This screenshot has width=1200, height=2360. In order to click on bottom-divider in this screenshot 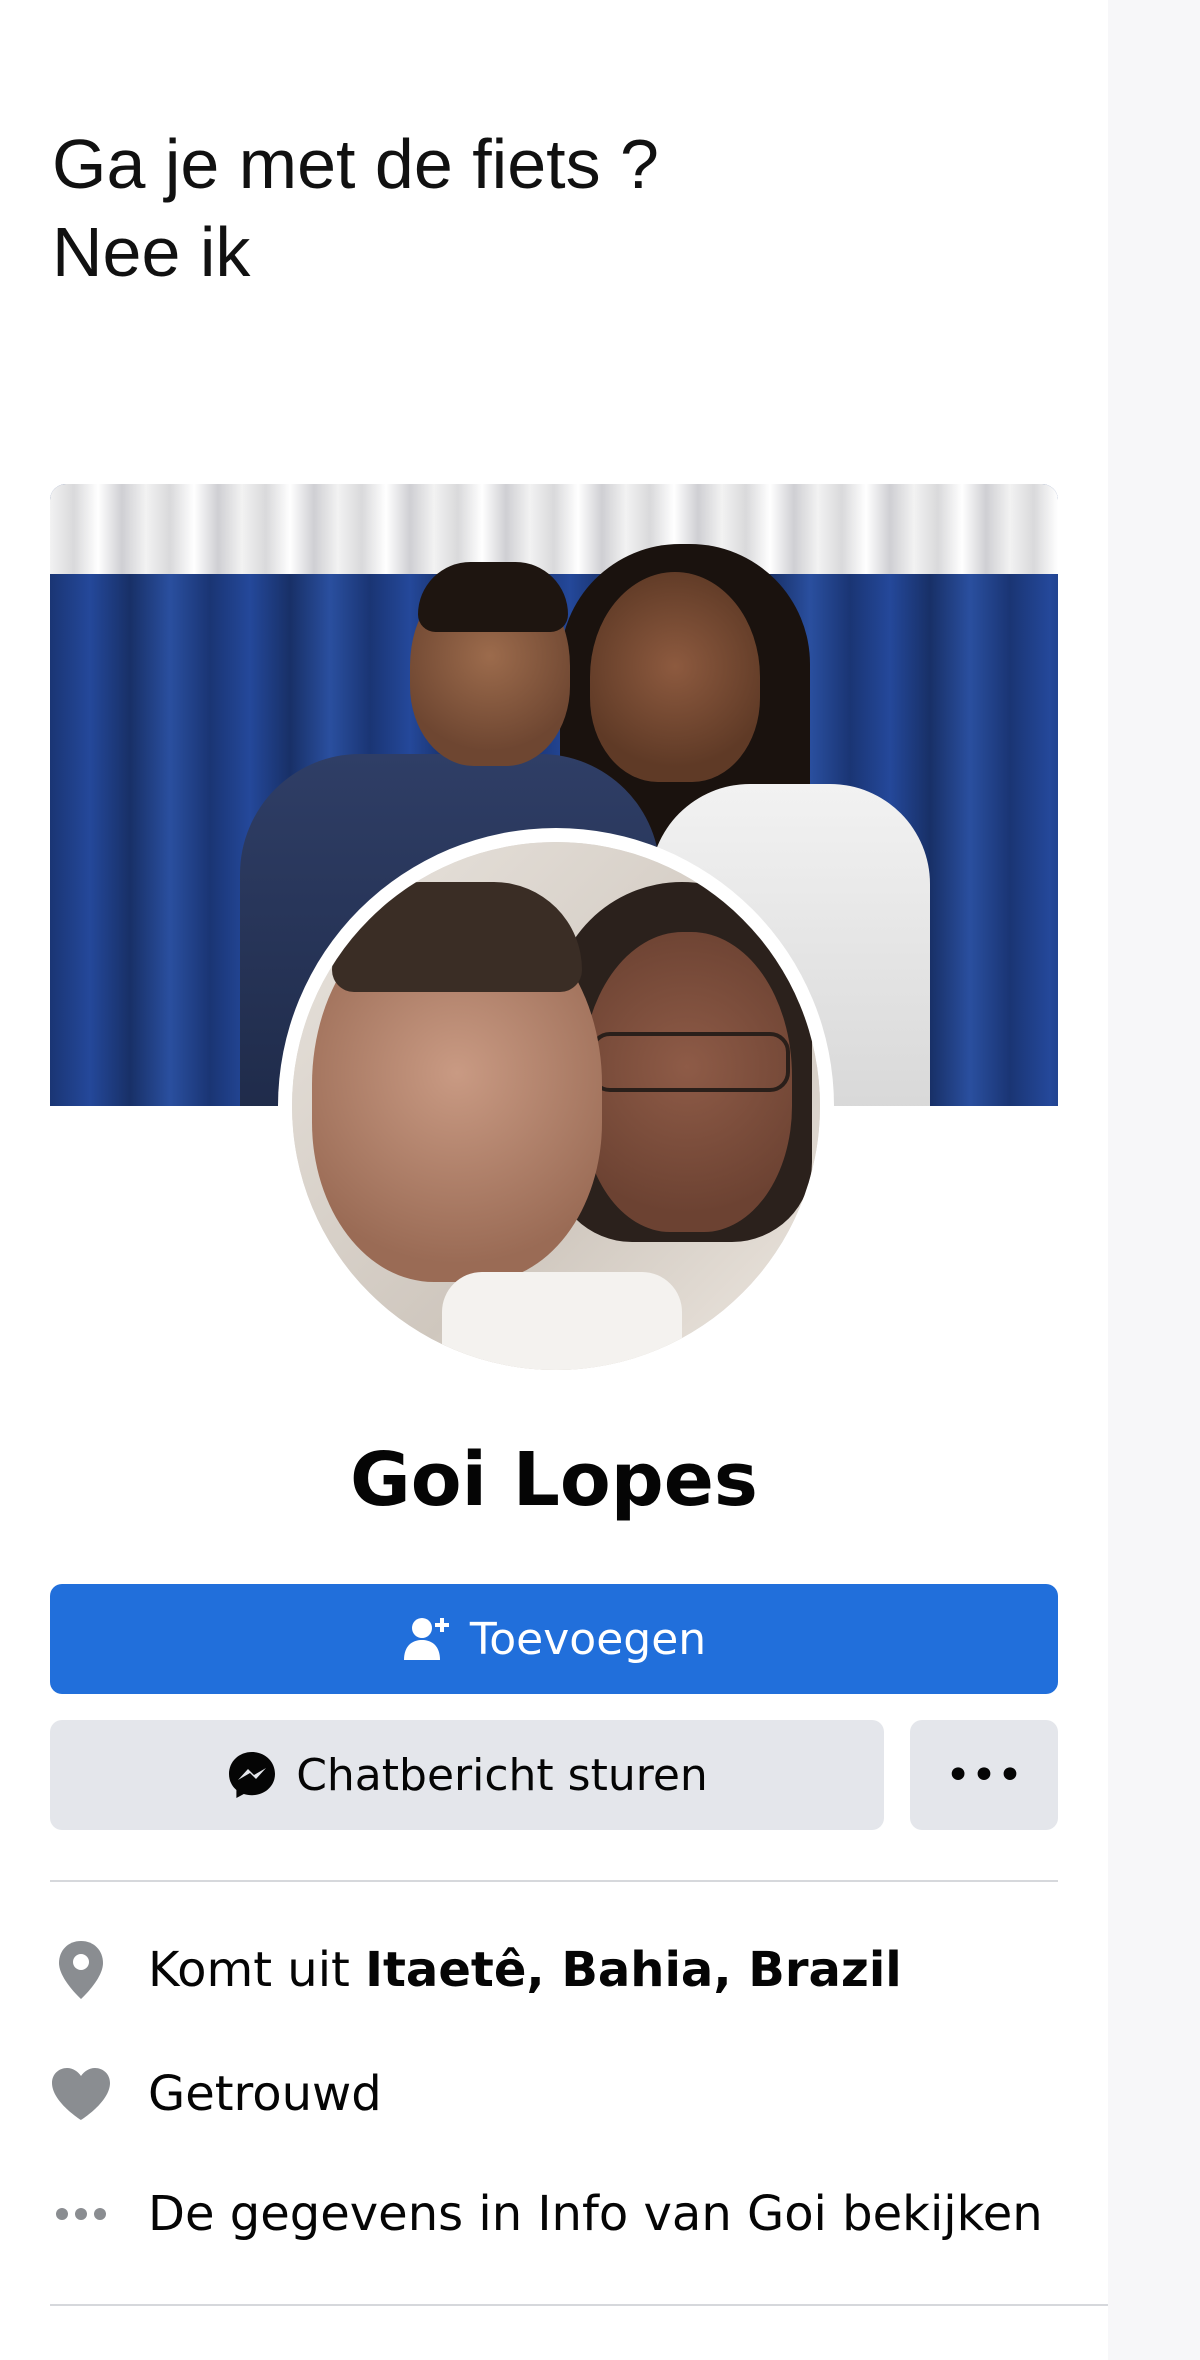, I will do `click(579, 2305)`.